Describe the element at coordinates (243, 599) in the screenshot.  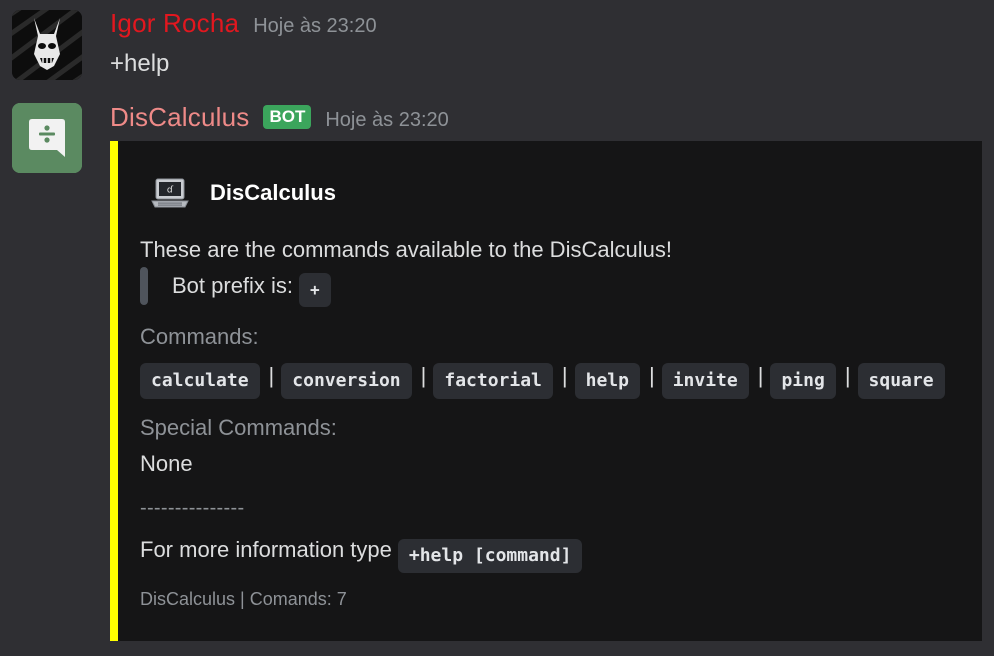
I see `embed-footer: DisCalculus | Comands: 7` at that location.